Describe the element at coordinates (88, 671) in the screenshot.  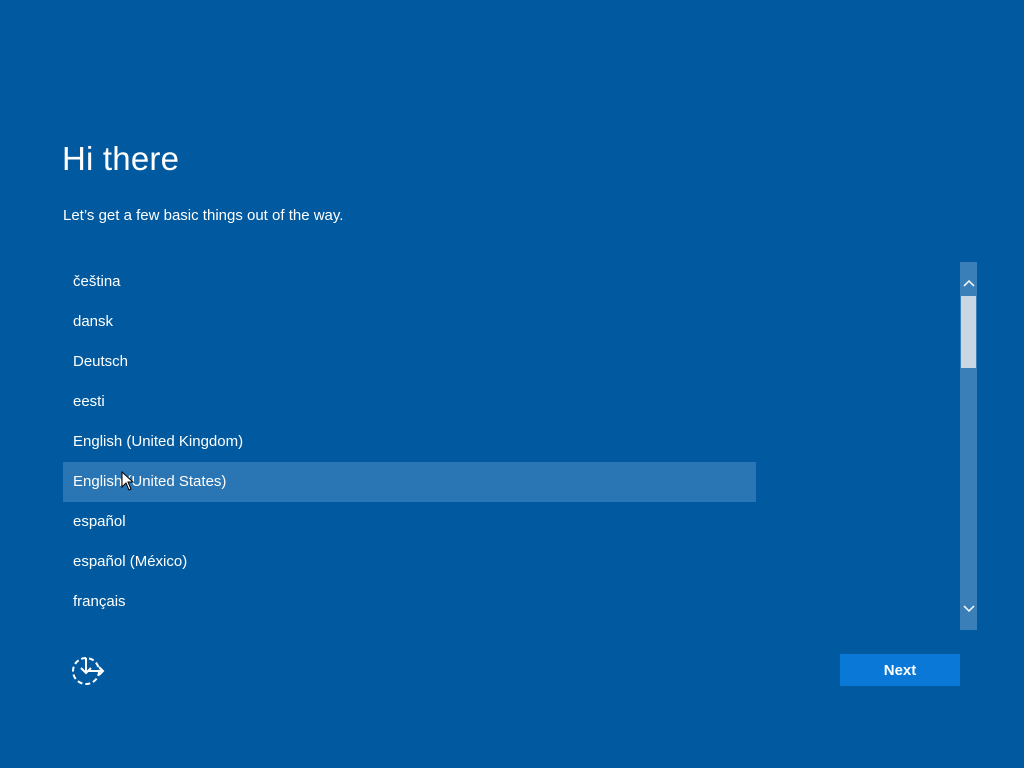
I see `ease-of-access-icon` at that location.